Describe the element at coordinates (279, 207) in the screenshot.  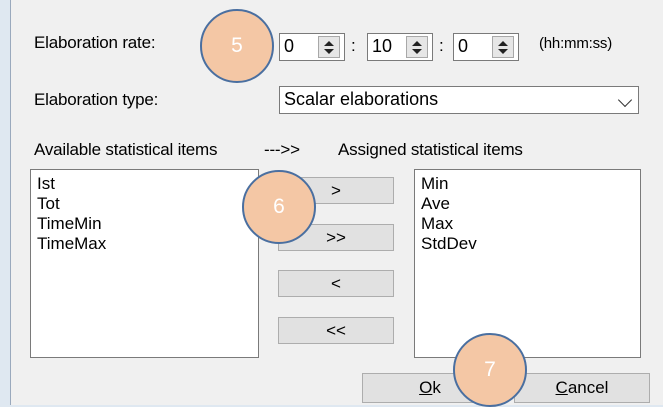
I see `callout-step-6: 6` at that location.